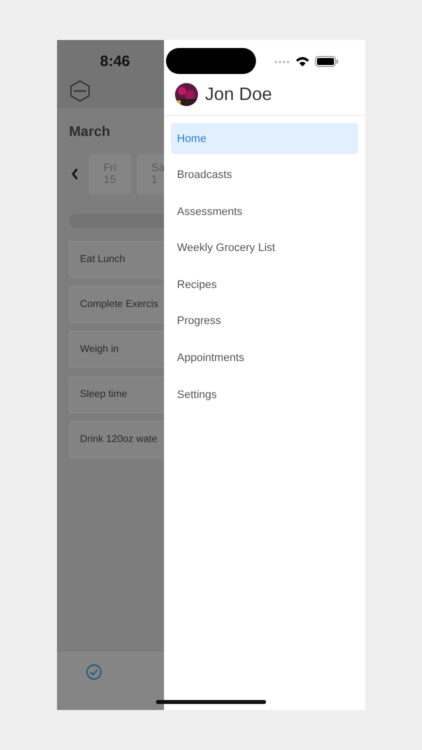  What do you see at coordinates (302, 61) in the screenshot?
I see `wifi-icon` at bounding box center [302, 61].